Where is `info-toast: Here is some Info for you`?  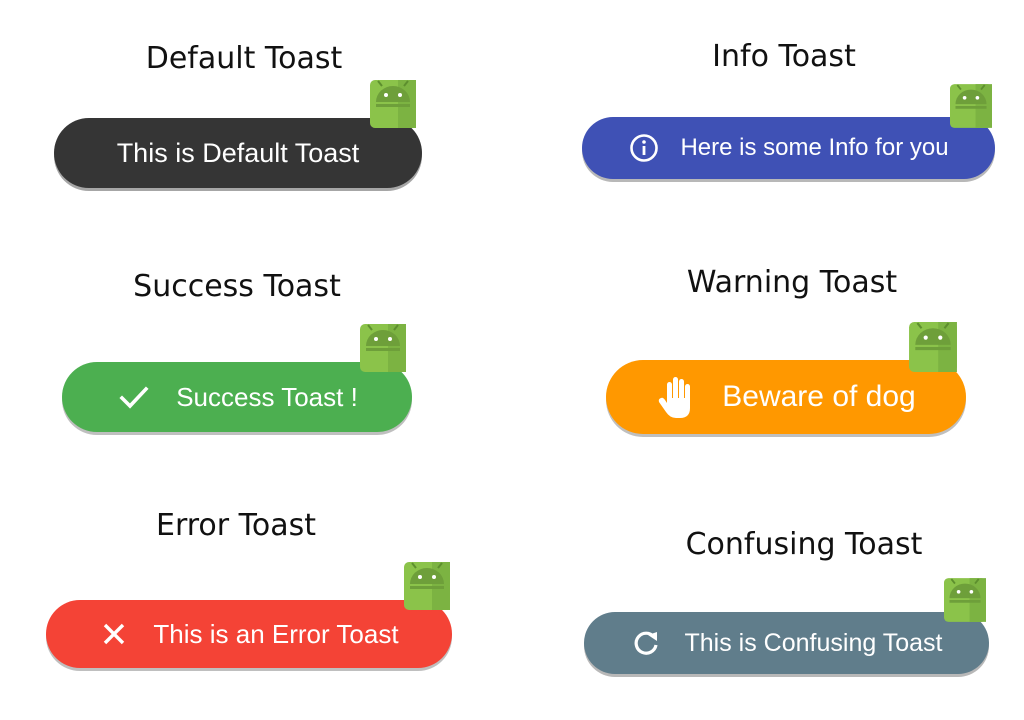 info-toast: Here is some Info for you is located at coordinates (789, 132).